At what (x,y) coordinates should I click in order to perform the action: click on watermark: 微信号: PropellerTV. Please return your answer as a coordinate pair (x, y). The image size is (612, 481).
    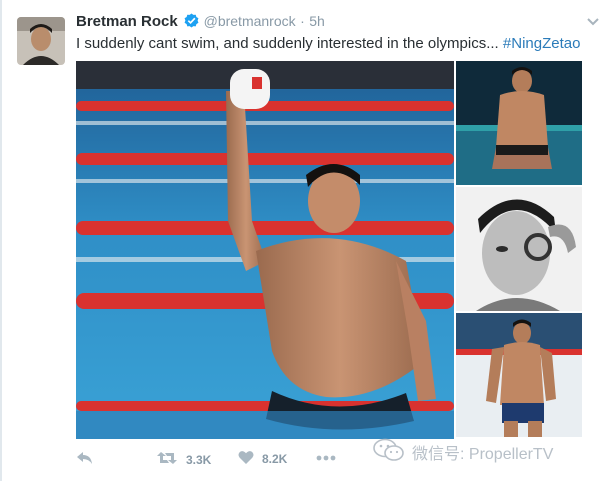
    Looking at the image, I should click on (463, 452).